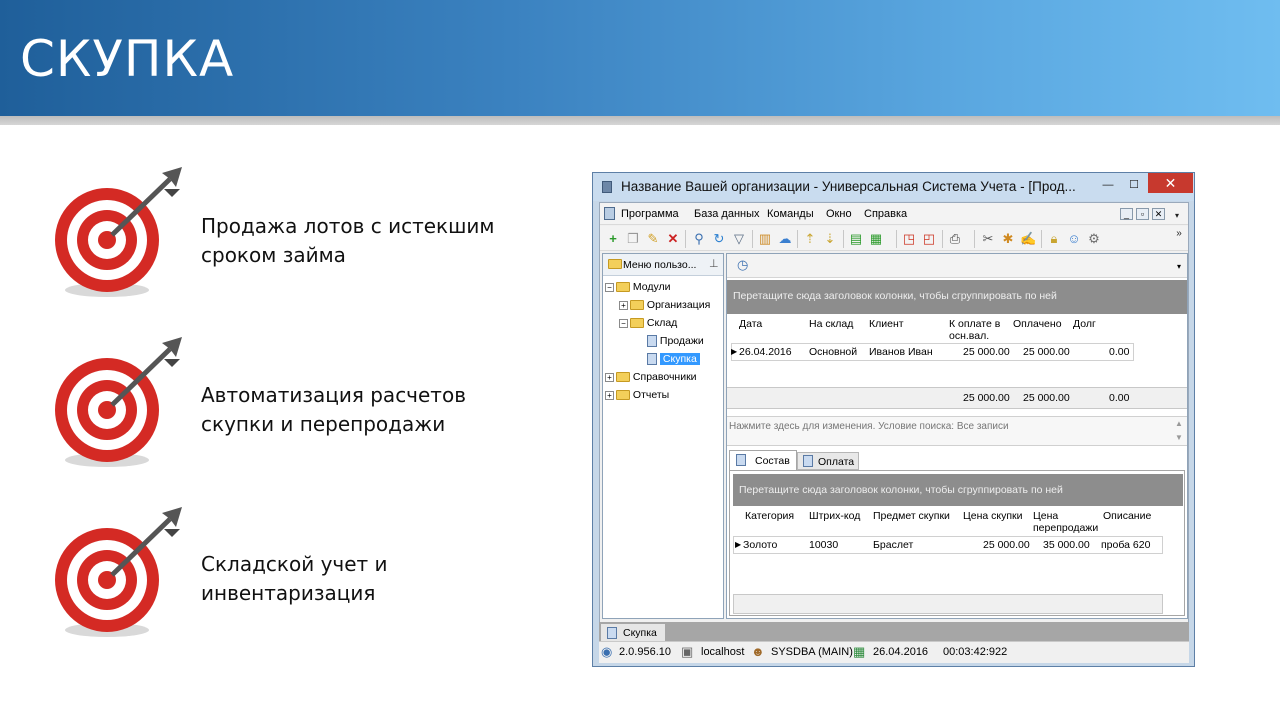  Describe the element at coordinates (739, 239) in the screenshot. I see `filter-icon: ▽` at that location.